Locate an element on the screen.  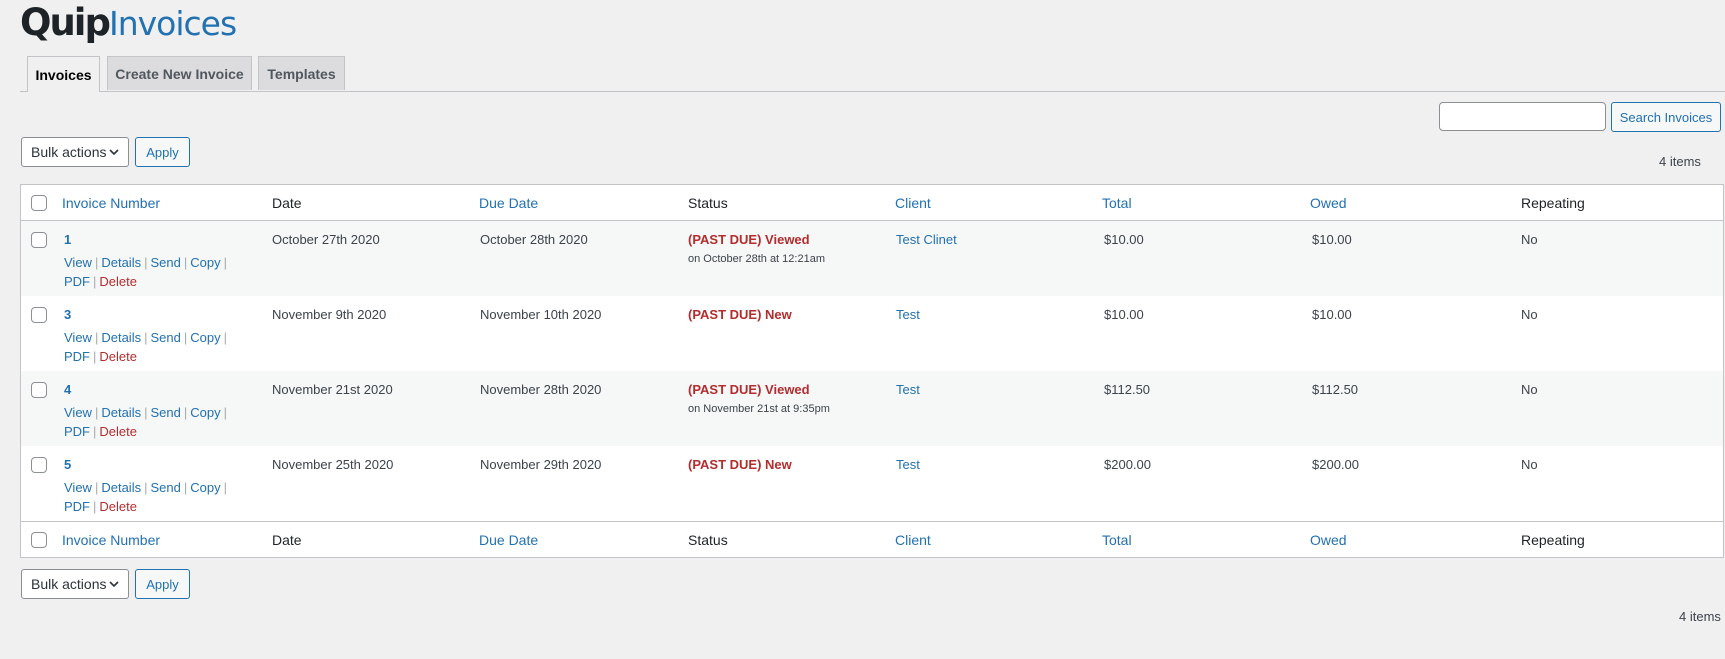
invoice-number-link: 1 is located at coordinates (67, 239).